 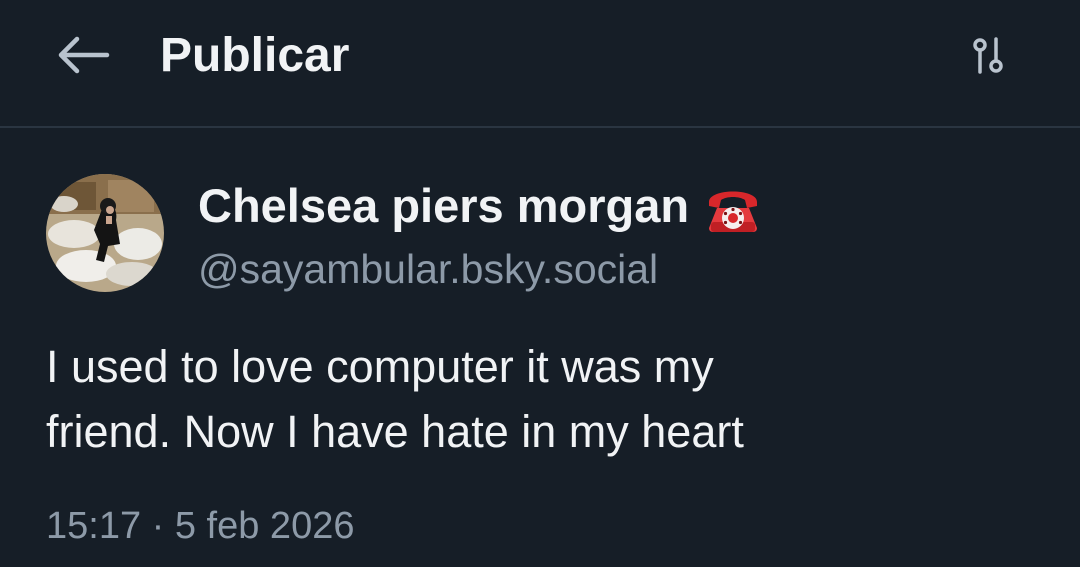 I want to click on avatar, so click(x=105, y=233).